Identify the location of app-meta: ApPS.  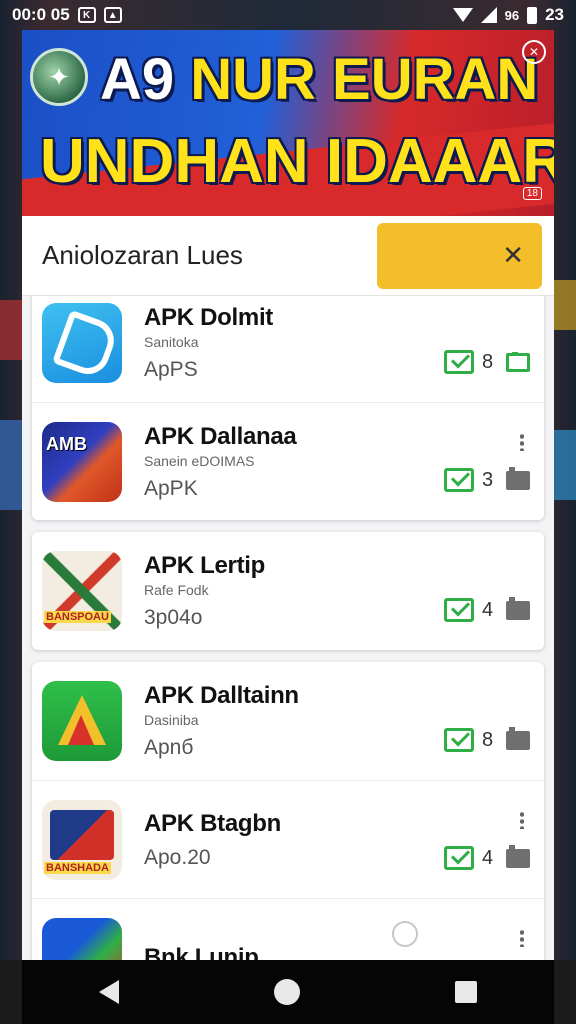
(171, 369).